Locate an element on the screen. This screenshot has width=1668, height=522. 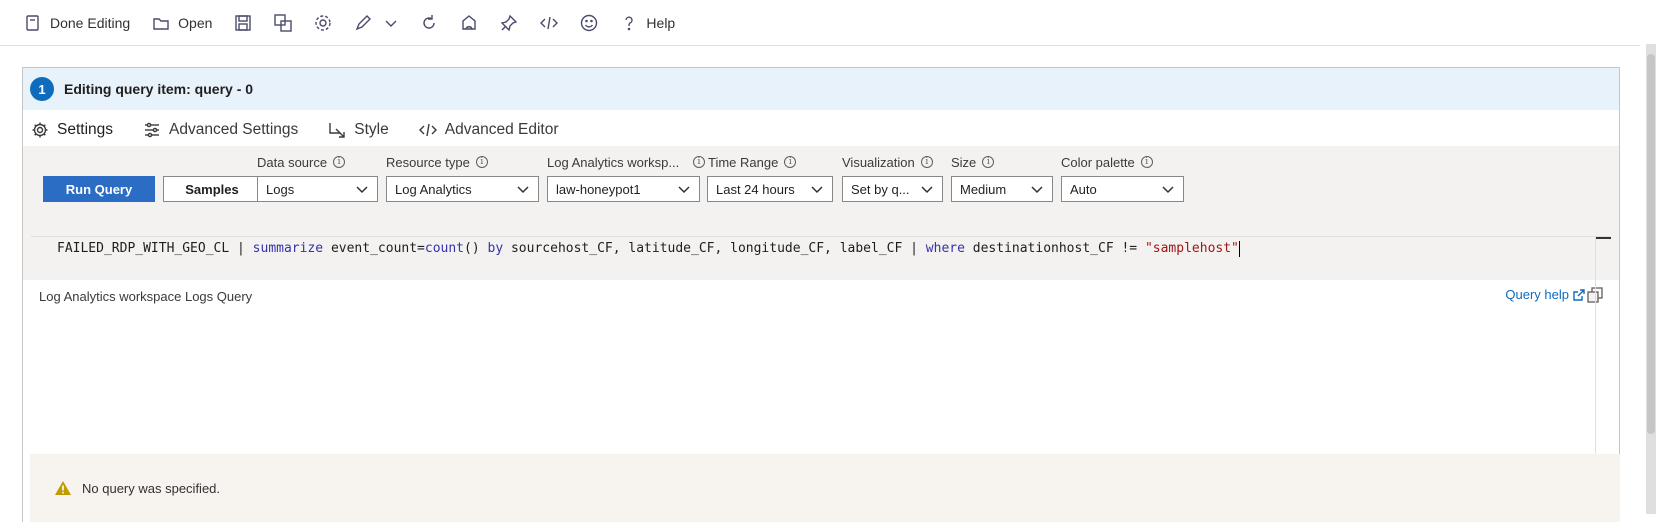
settings-icon is located at coordinates (323, 22).